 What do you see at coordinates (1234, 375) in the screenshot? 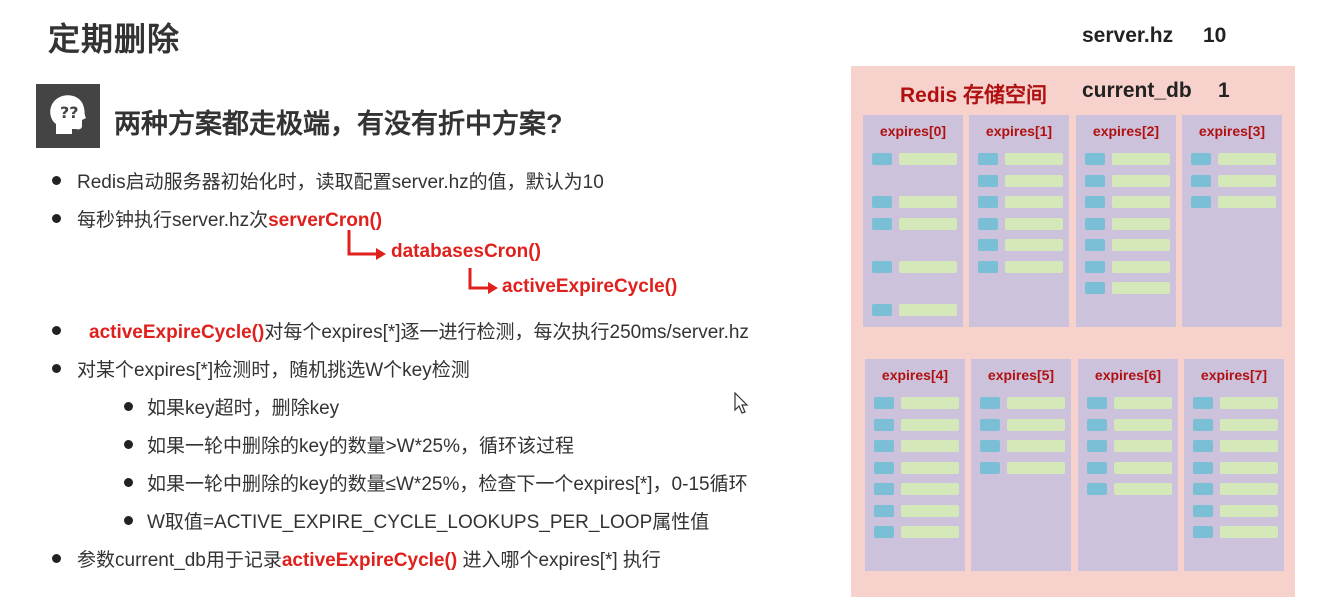
I see `expires-label: expires[7]` at bounding box center [1234, 375].